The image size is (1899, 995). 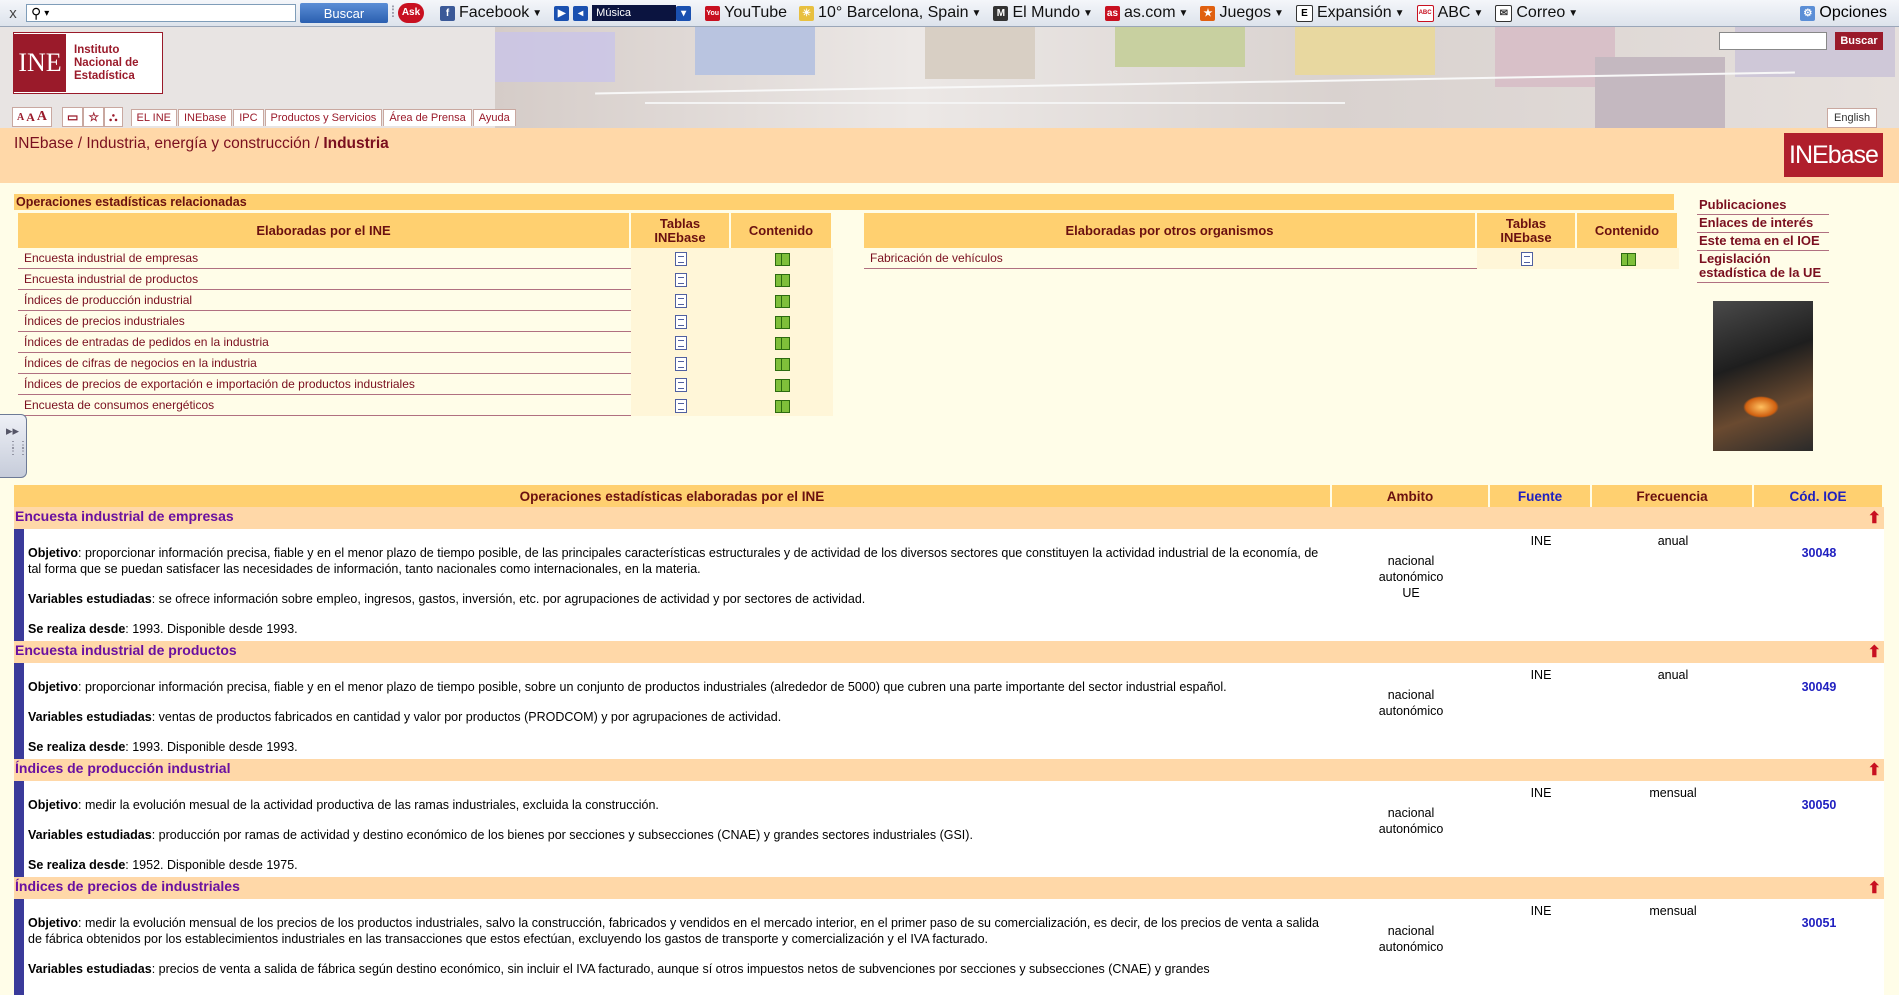 What do you see at coordinates (161, 13) in the screenshot?
I see `toolbar-search-input: ⚲ ▾` at bounding box center [161, 13].